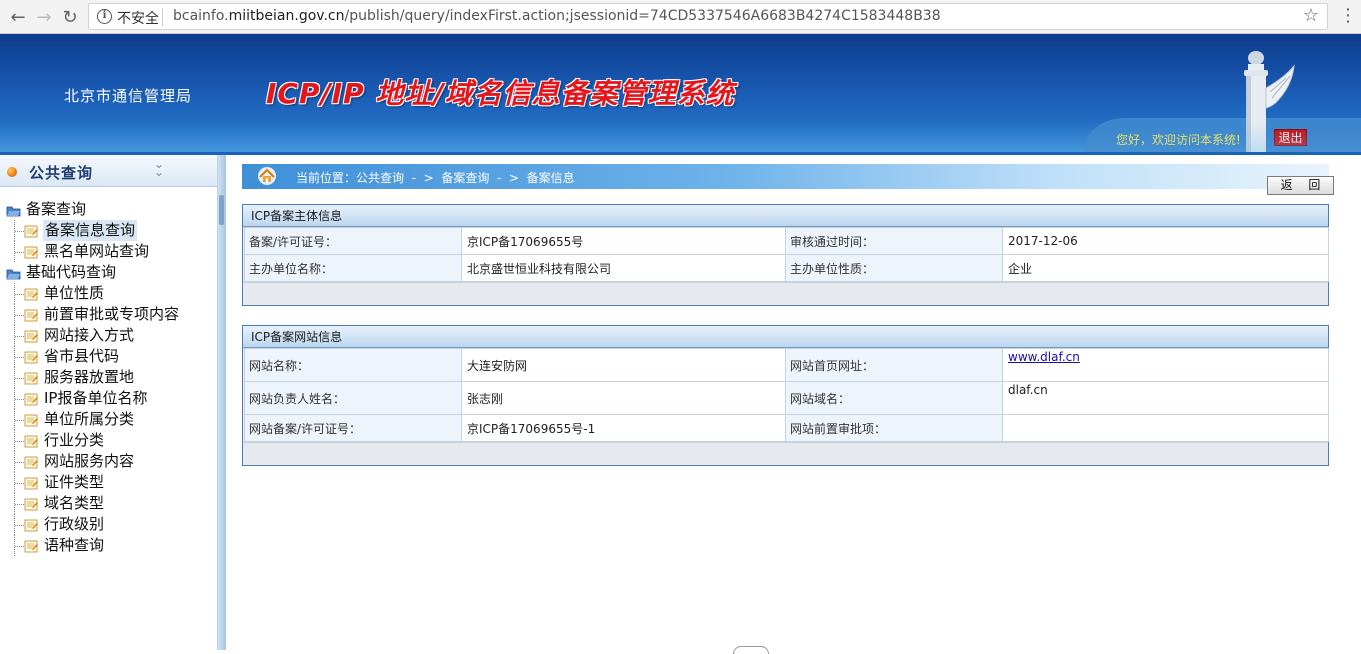 The height and width of the screenshot is (654, 1361). What do you see at coordinates (108, 524) in the screenshot?
I see `sidebar-item: 行政级别` at bounding box center [108, 524].